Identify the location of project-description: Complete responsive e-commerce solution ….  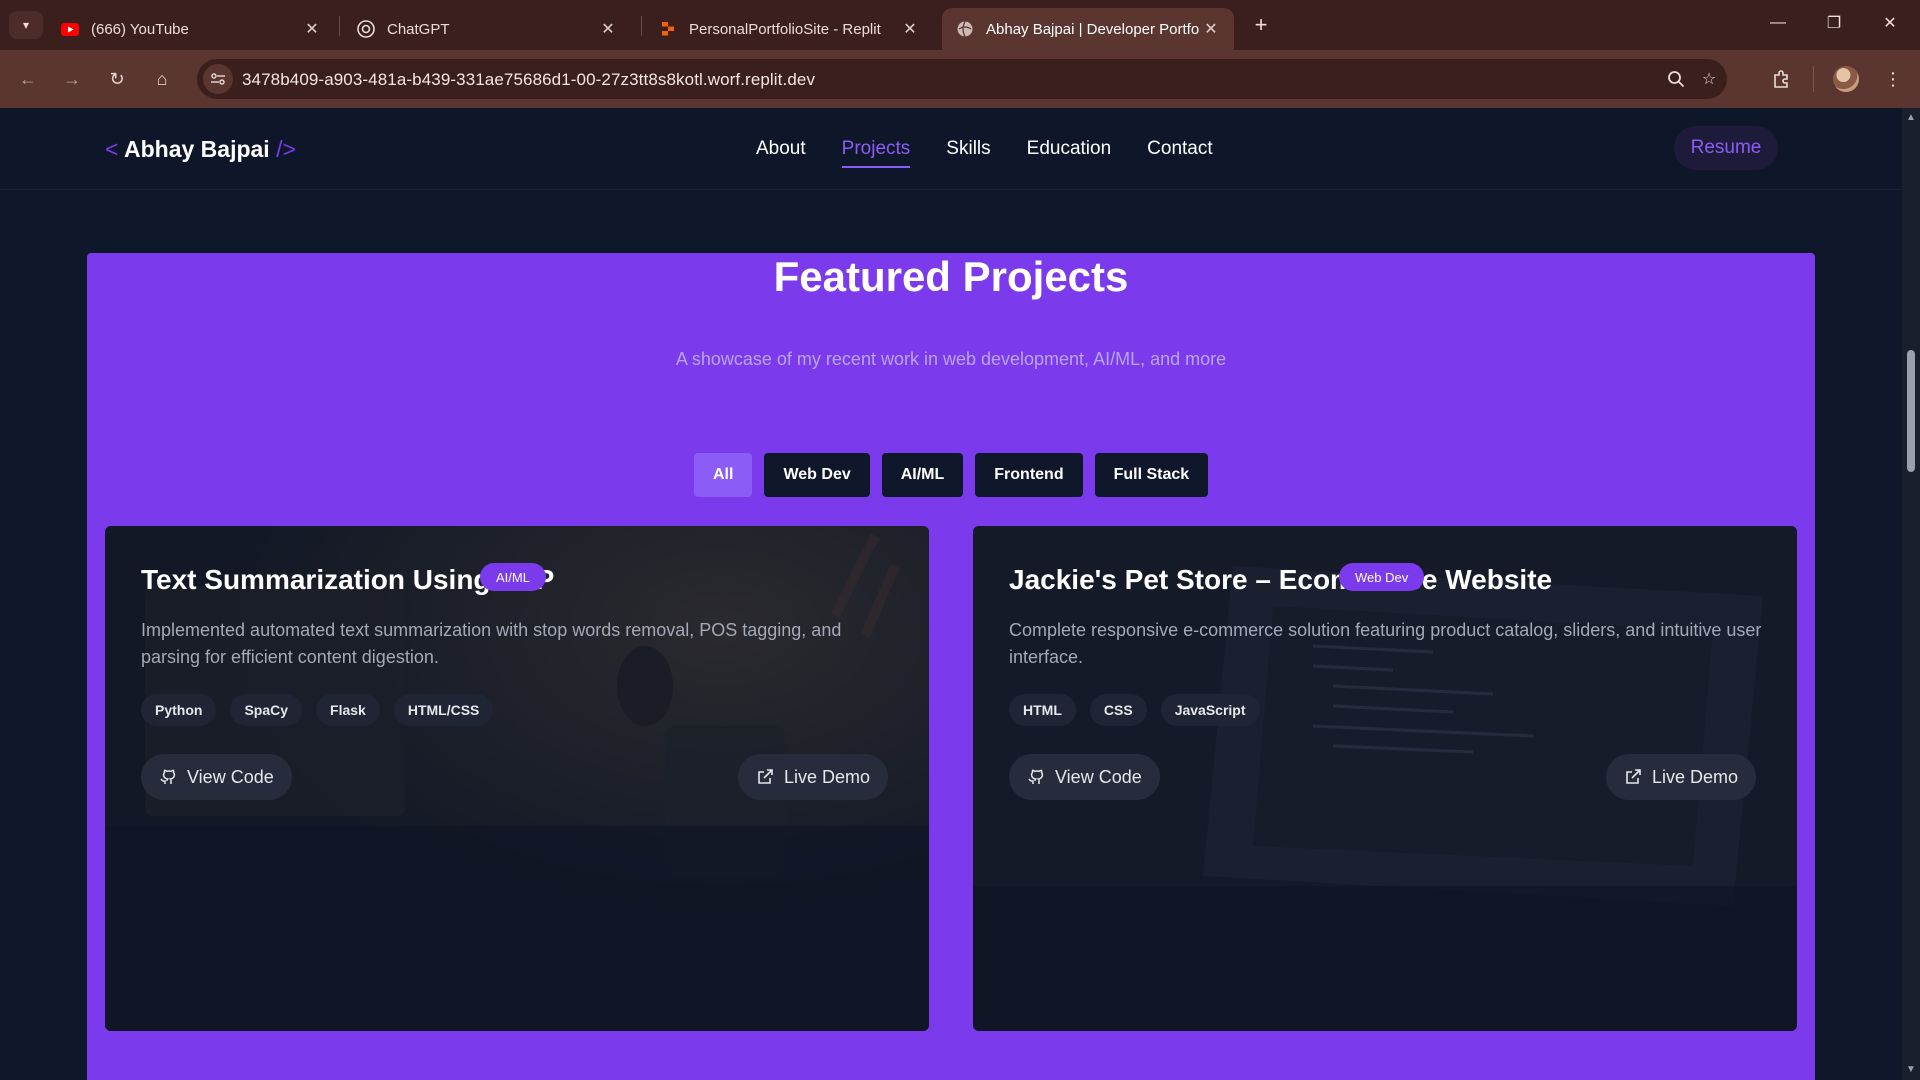
(1385, 643).